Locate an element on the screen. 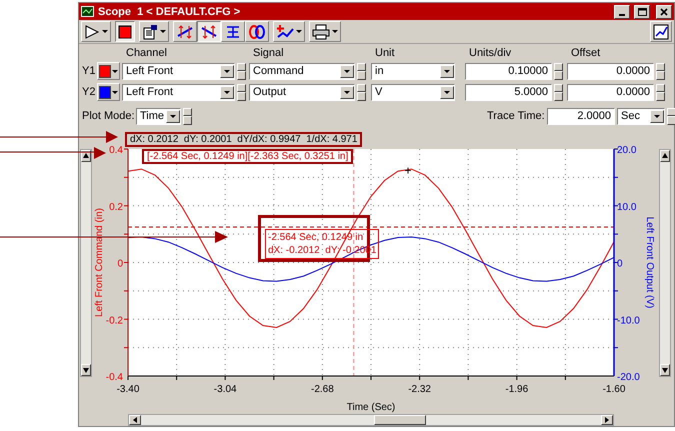  close-icon is located at coordinates (664, 12).